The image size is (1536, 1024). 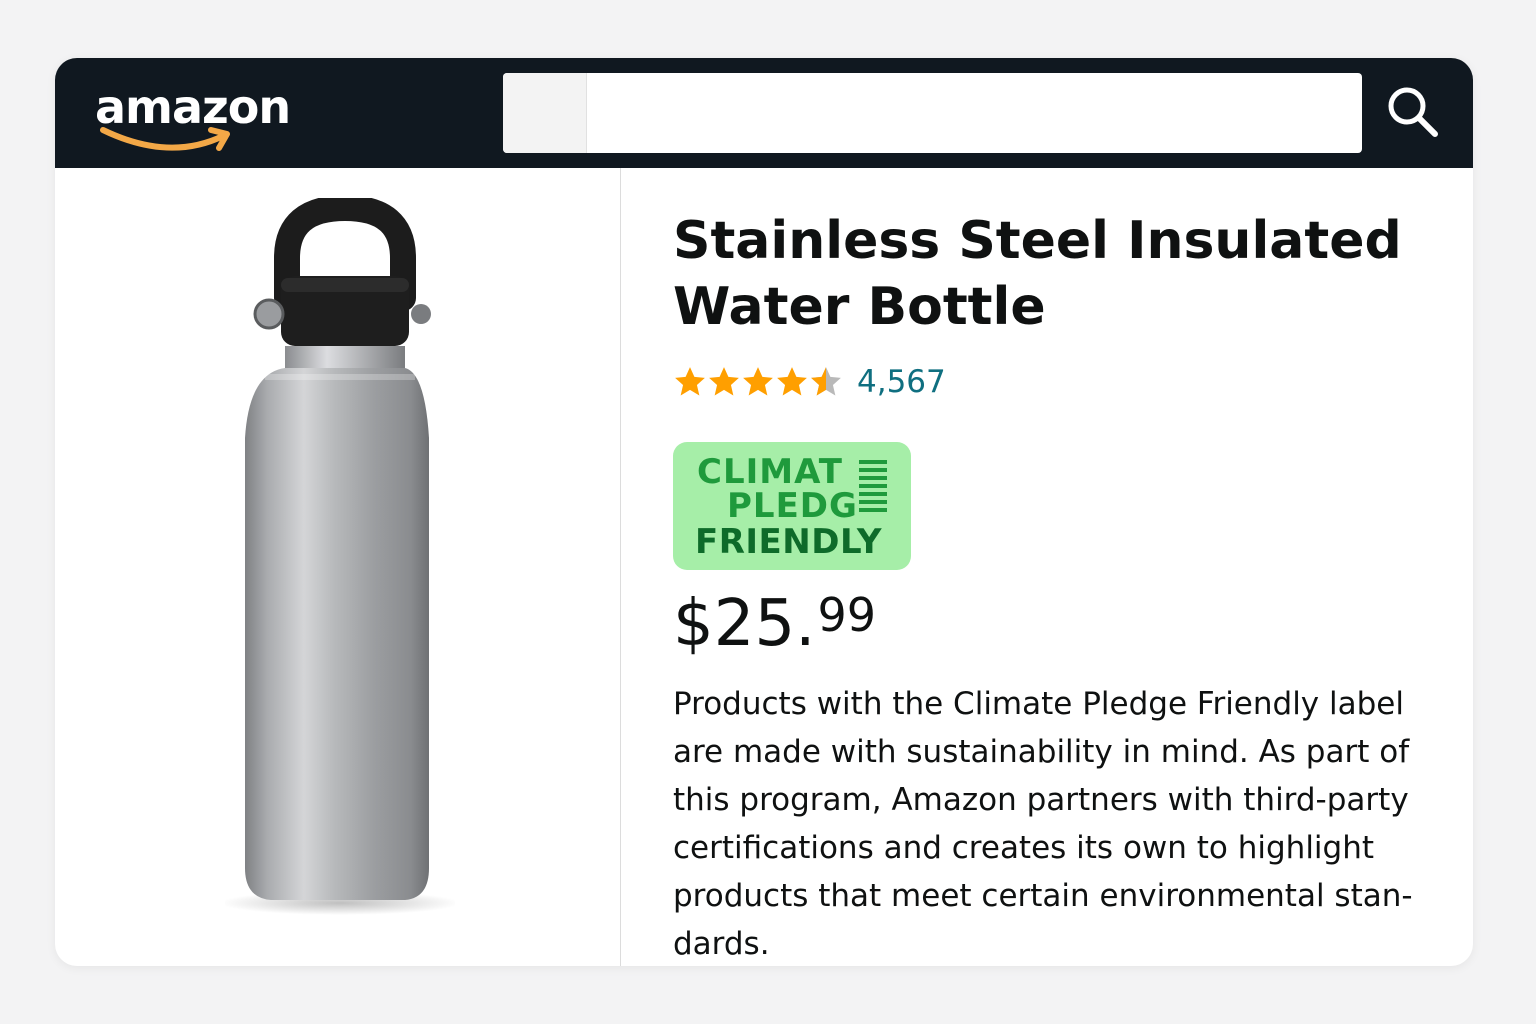 I want to click on price-whole: $25., so click(x=744, y=624).